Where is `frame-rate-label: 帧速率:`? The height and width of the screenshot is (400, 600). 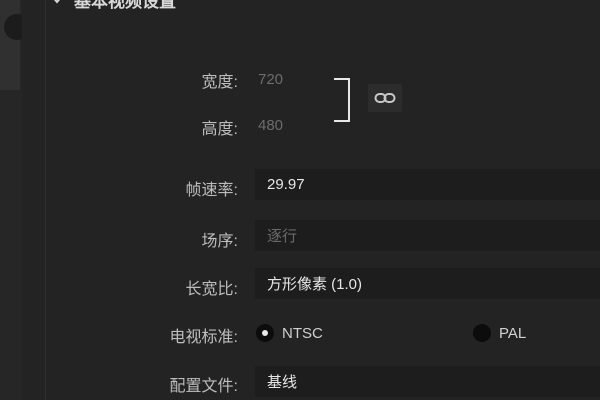 frame-rate-label: 帧速率: is located at coordinates (211, 190).